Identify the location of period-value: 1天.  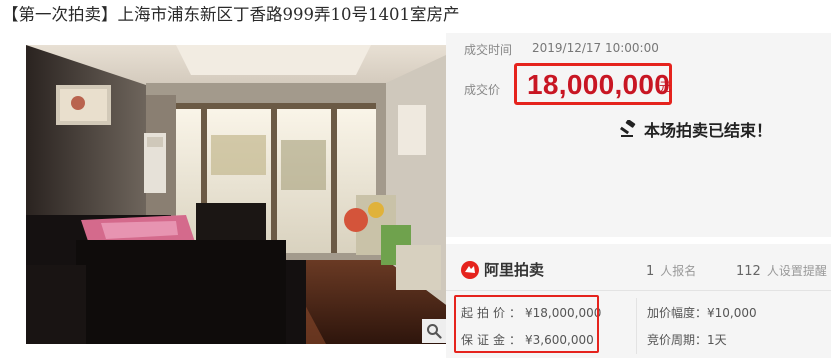
(717, 340).